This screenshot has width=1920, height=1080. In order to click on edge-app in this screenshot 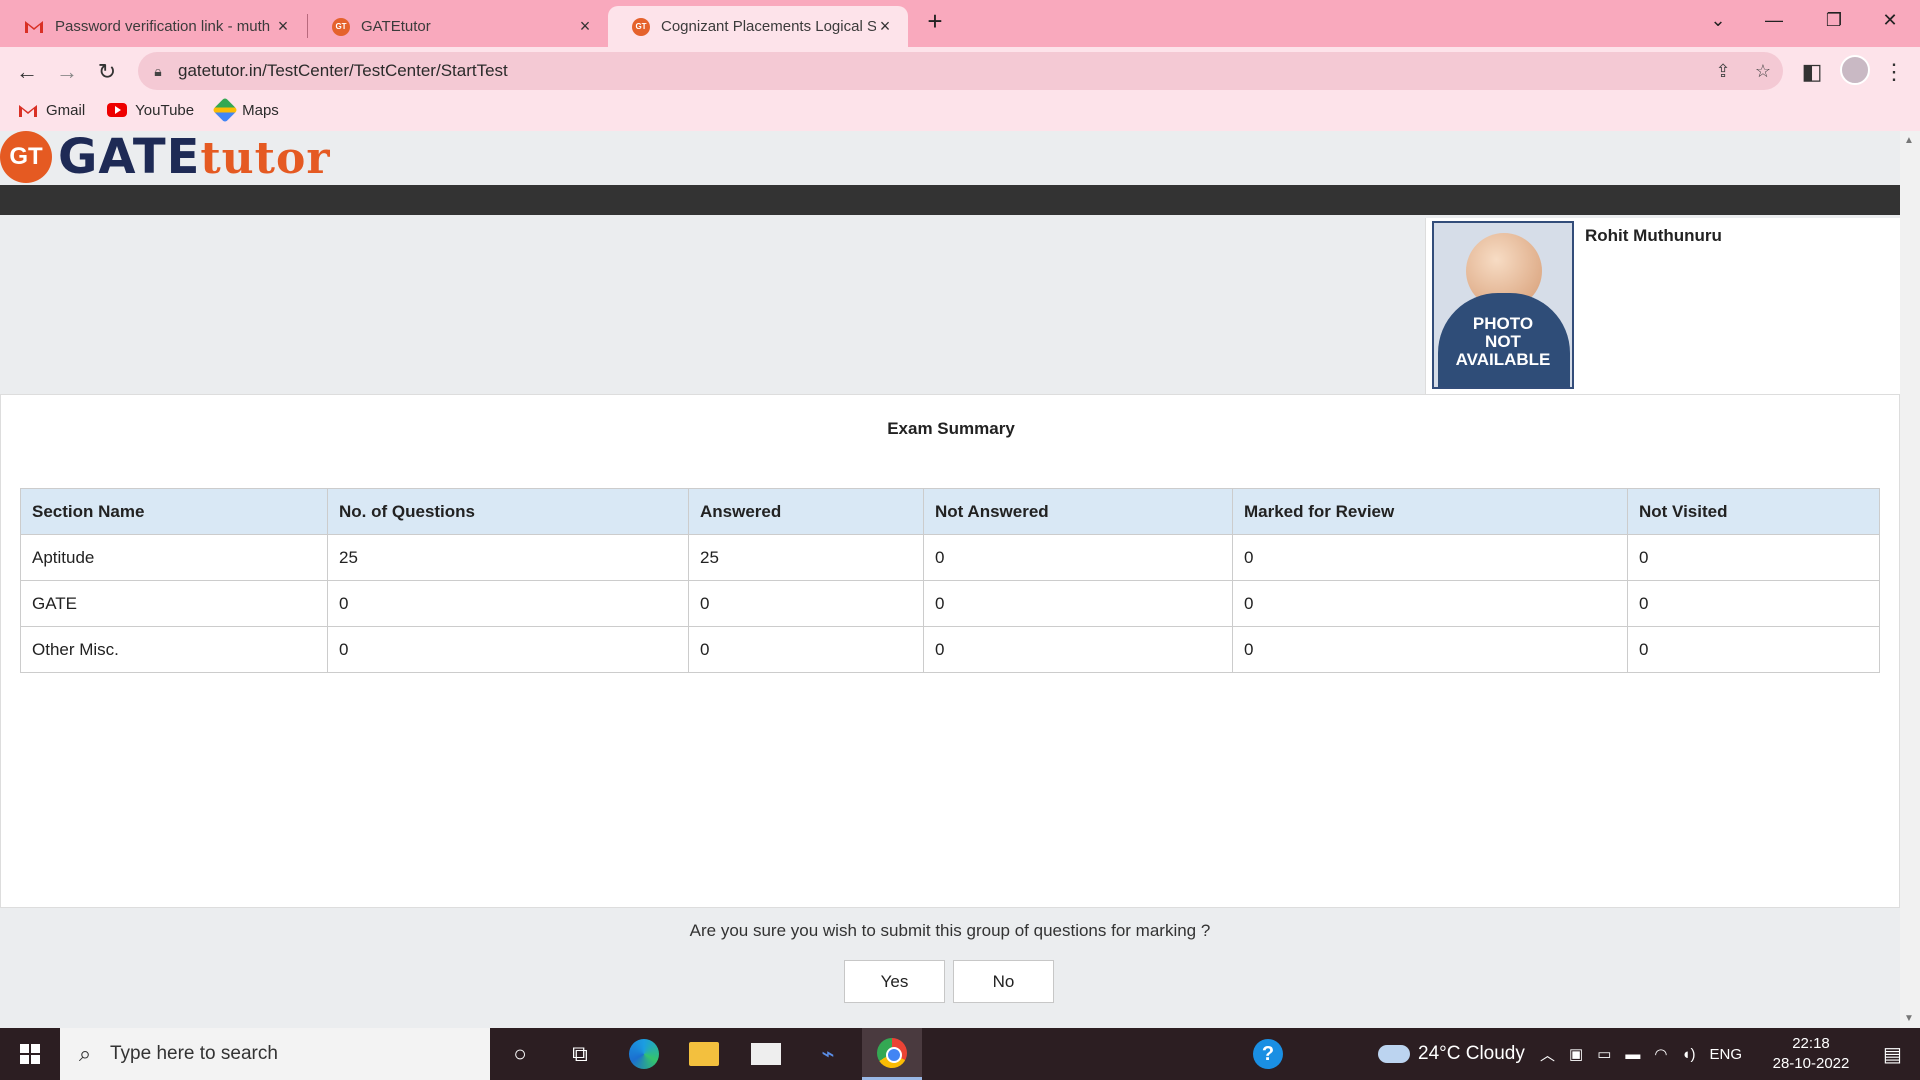, I will do `click(644, 1054)`.